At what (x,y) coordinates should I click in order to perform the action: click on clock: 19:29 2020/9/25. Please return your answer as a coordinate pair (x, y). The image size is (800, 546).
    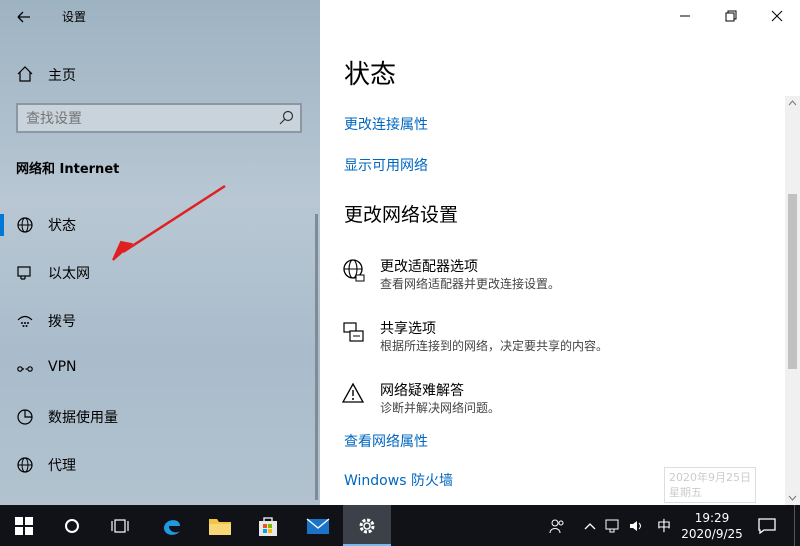
    Looking at the image, I should click on (712, 525).